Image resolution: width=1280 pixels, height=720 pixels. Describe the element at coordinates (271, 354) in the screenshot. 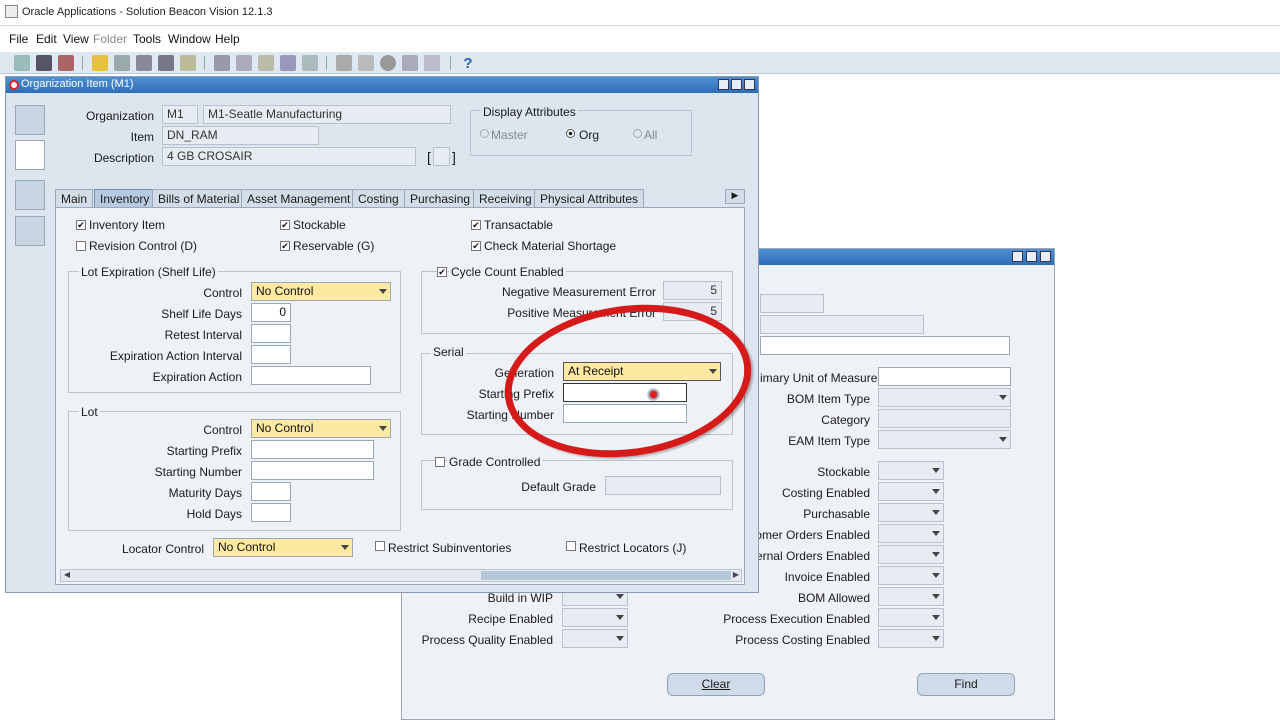

I see `expiration-action-interval-field` at that location.